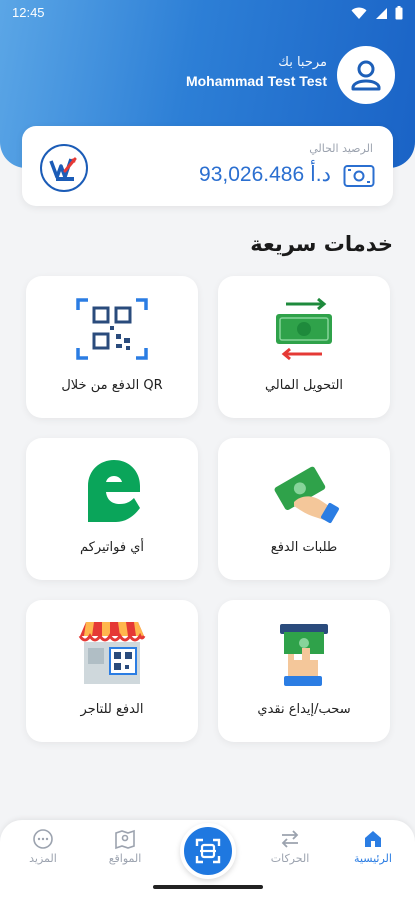 The height and width of the screenshot is (900, 415). Describe the element at coordinates (304, 655) in the screenshot. I see `cash-withdraw-icon` at that location.